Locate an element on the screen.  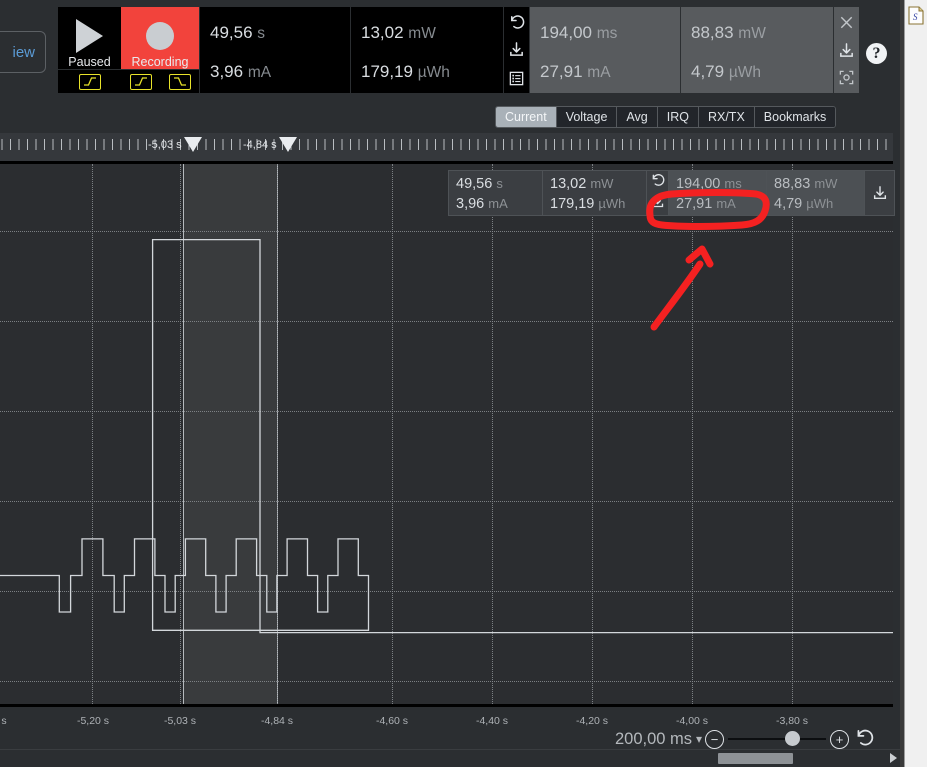
selection-cell-duration: 194,00 ms 27,91 mA is located at coordinates (604, 50).